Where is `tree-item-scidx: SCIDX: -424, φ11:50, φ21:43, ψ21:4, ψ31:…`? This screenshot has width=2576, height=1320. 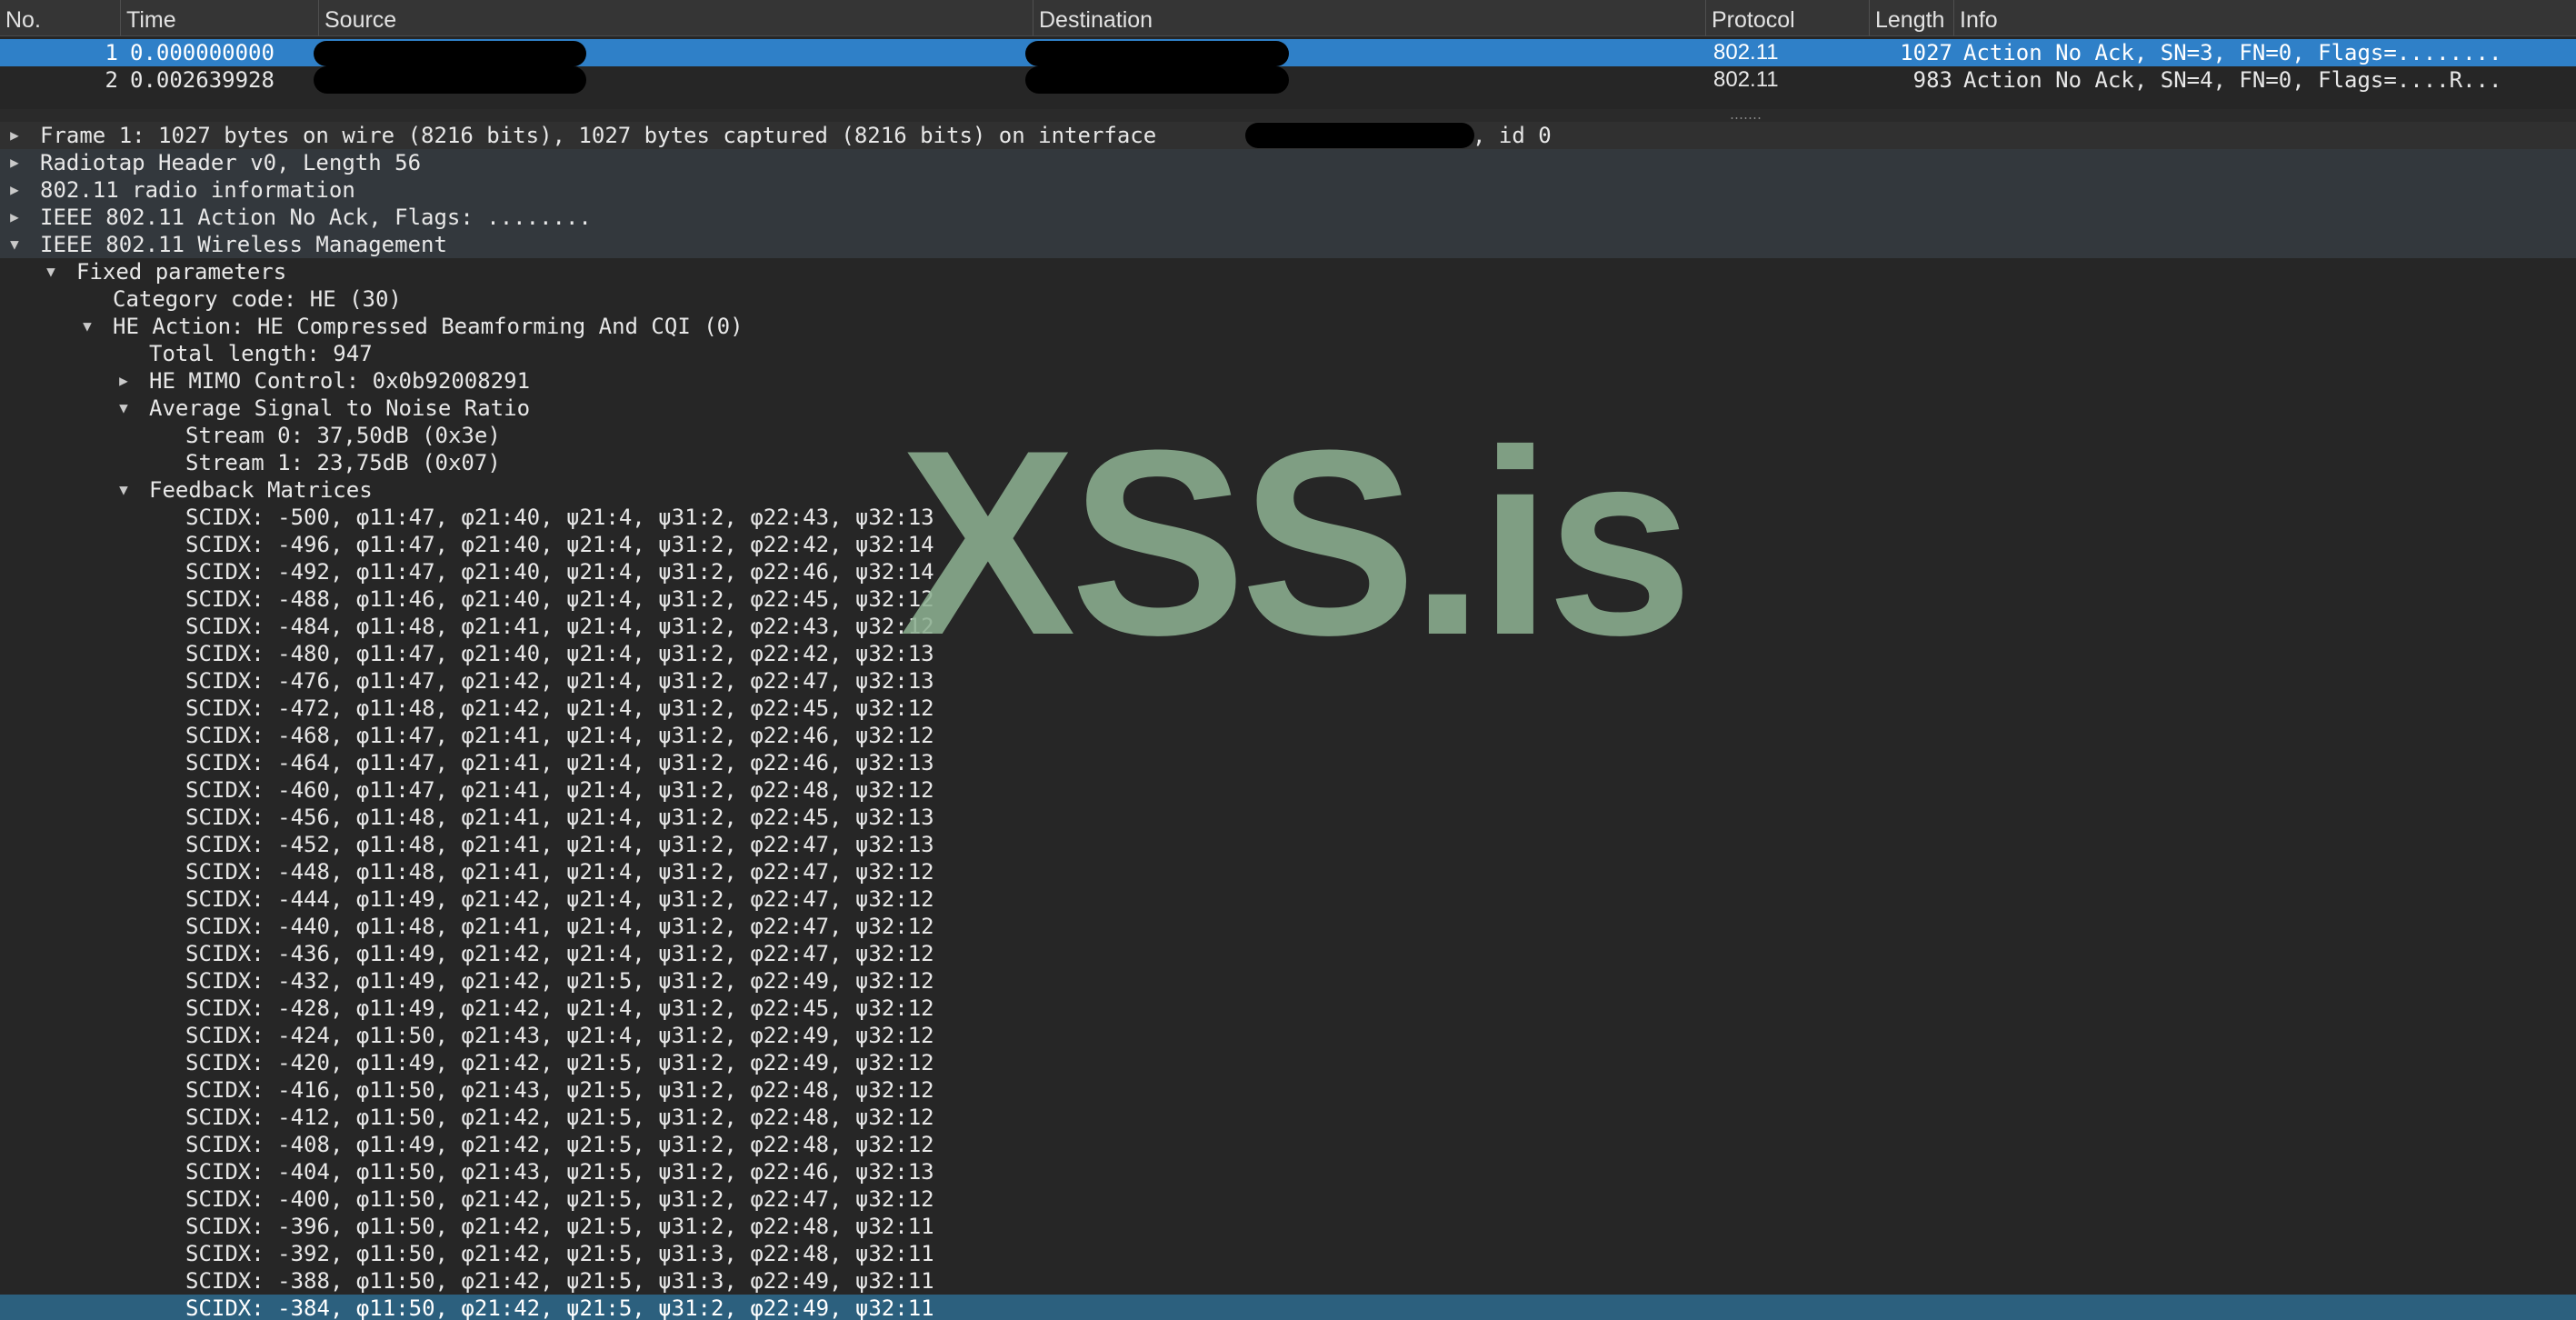 tree-item-scidx: SCIDX: -424, φ11:50, φ21:43, ψ21:4, ψ31:… is located at coordinates (1288, 1036).